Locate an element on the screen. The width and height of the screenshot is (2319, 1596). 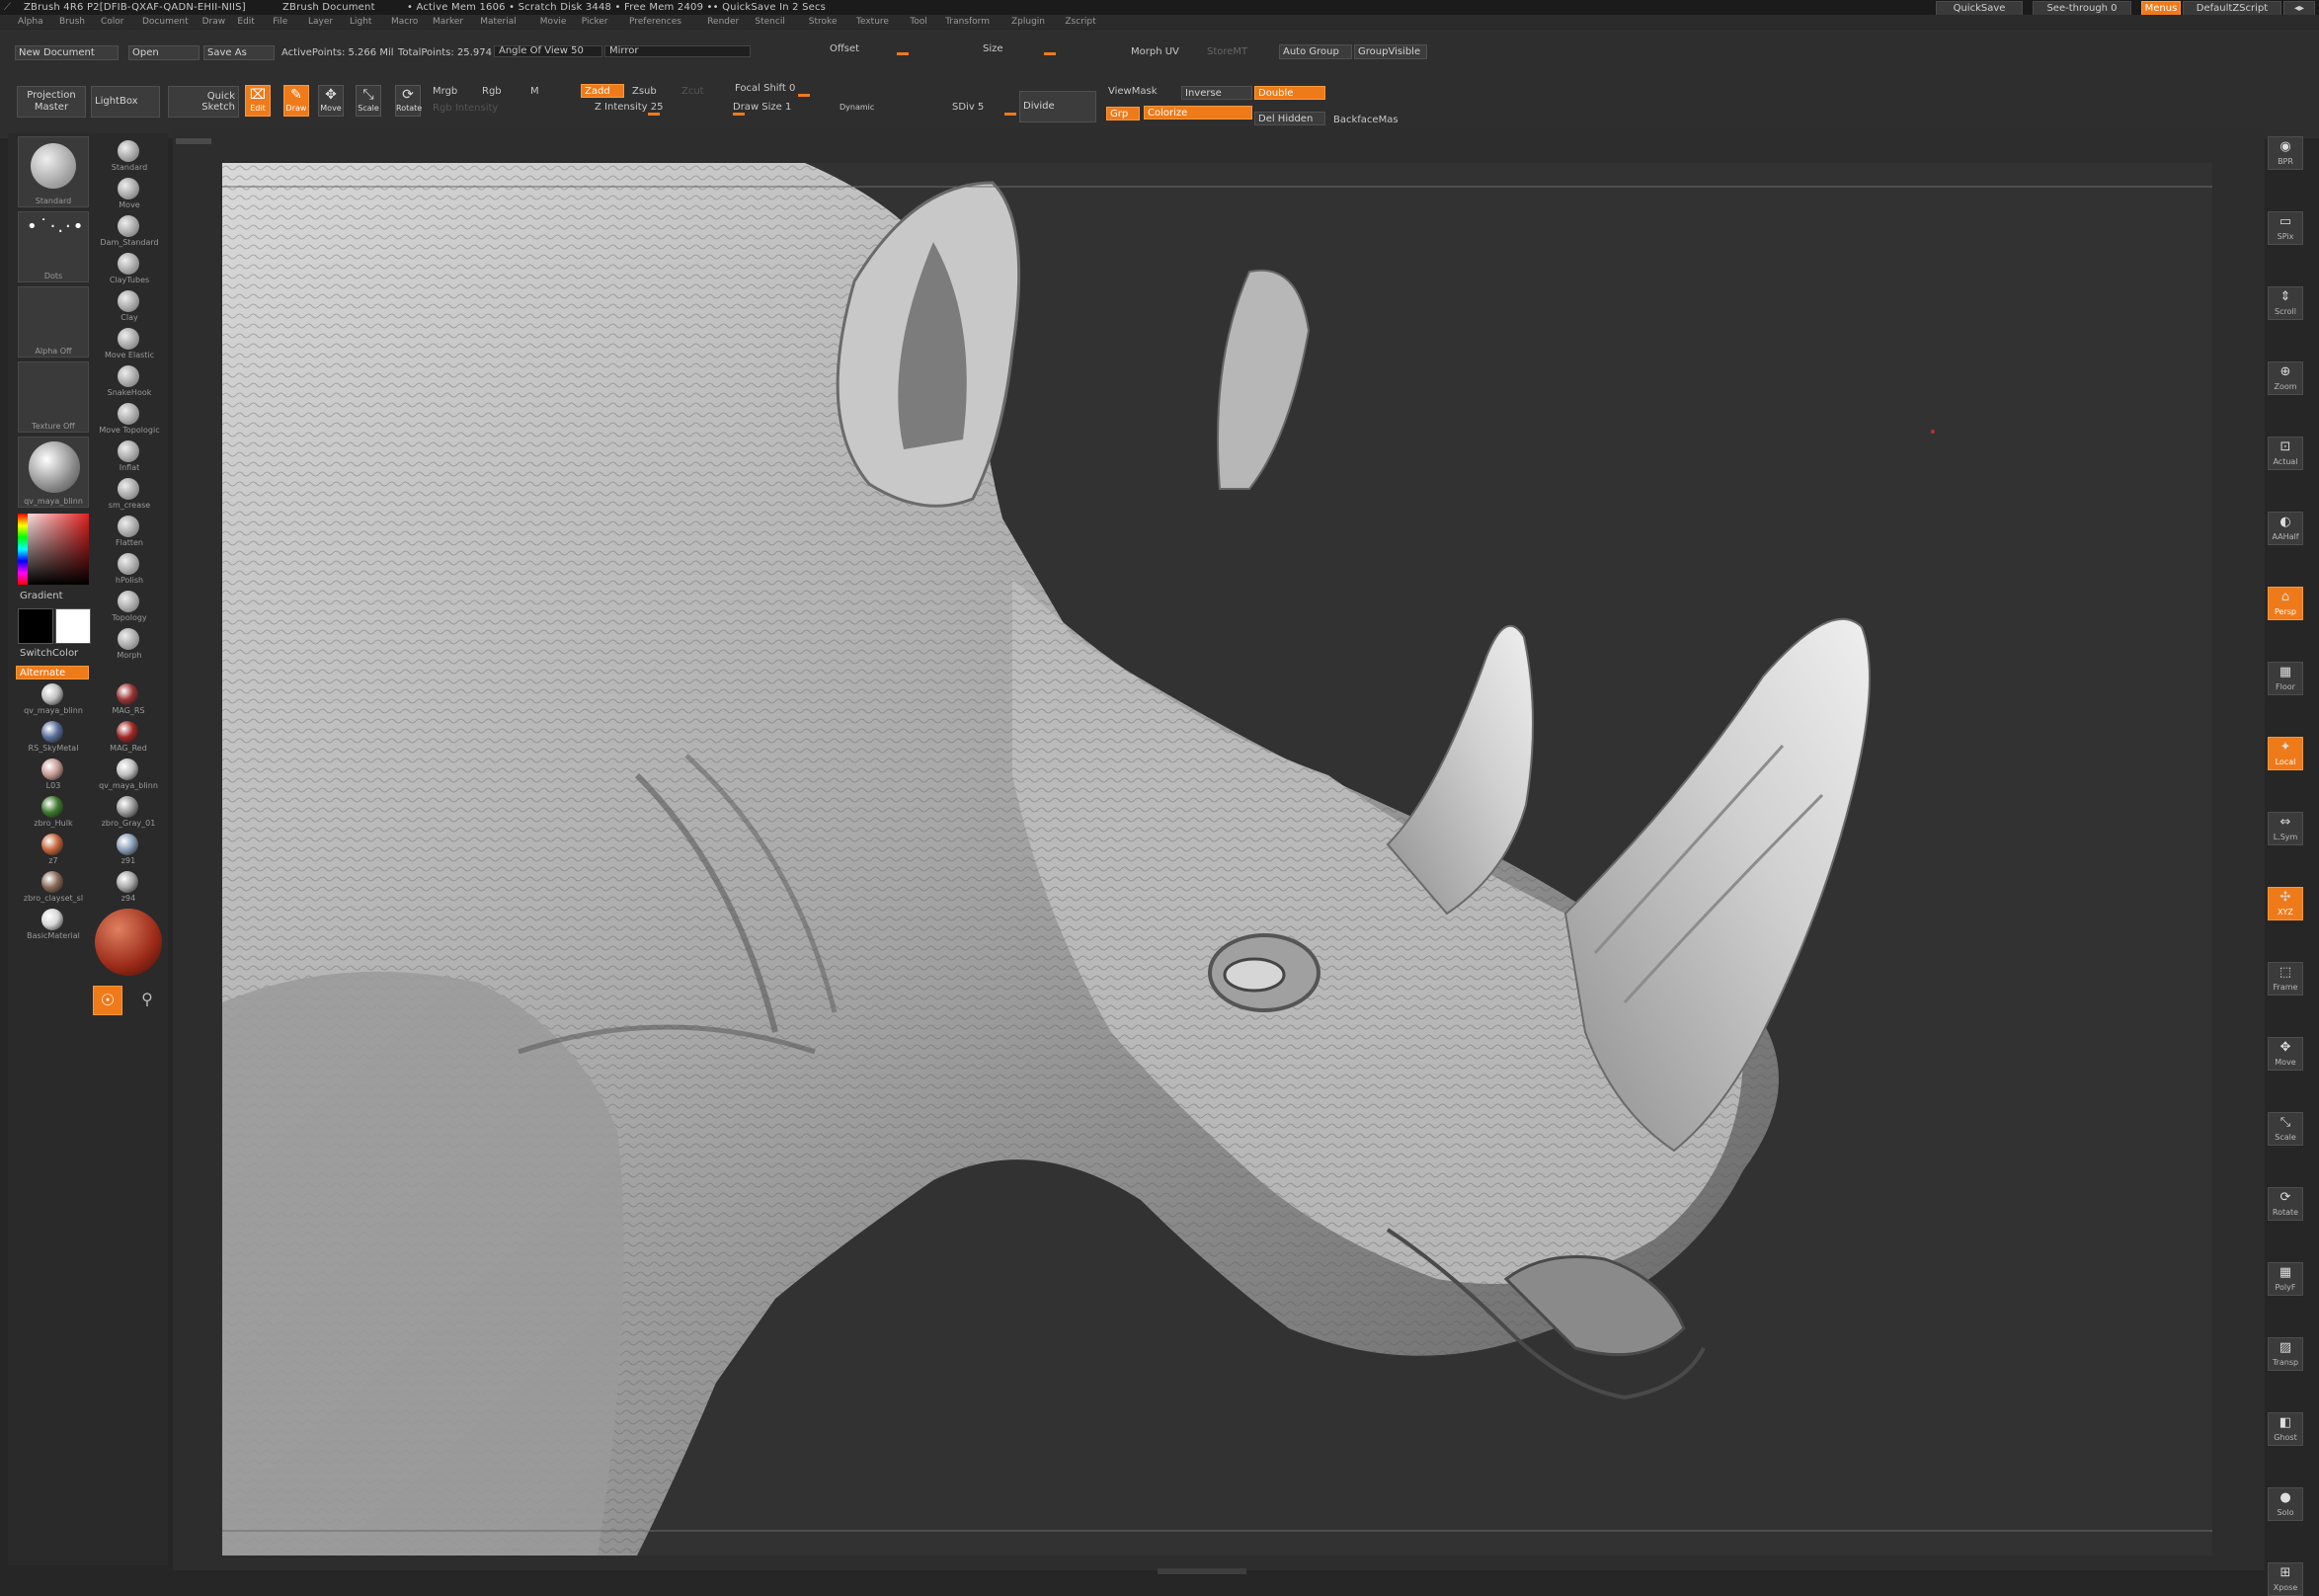
group-visible-button: GroupVisible is located at coordinates (1391, 51).